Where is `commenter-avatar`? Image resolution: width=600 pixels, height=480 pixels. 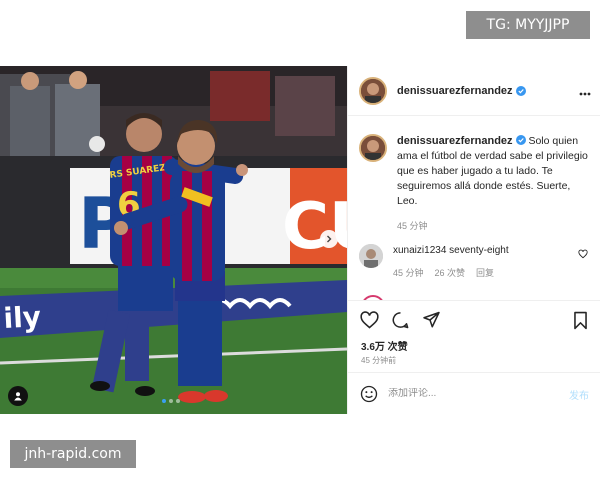 commenter-avatar is located at coordinates (371, 256).